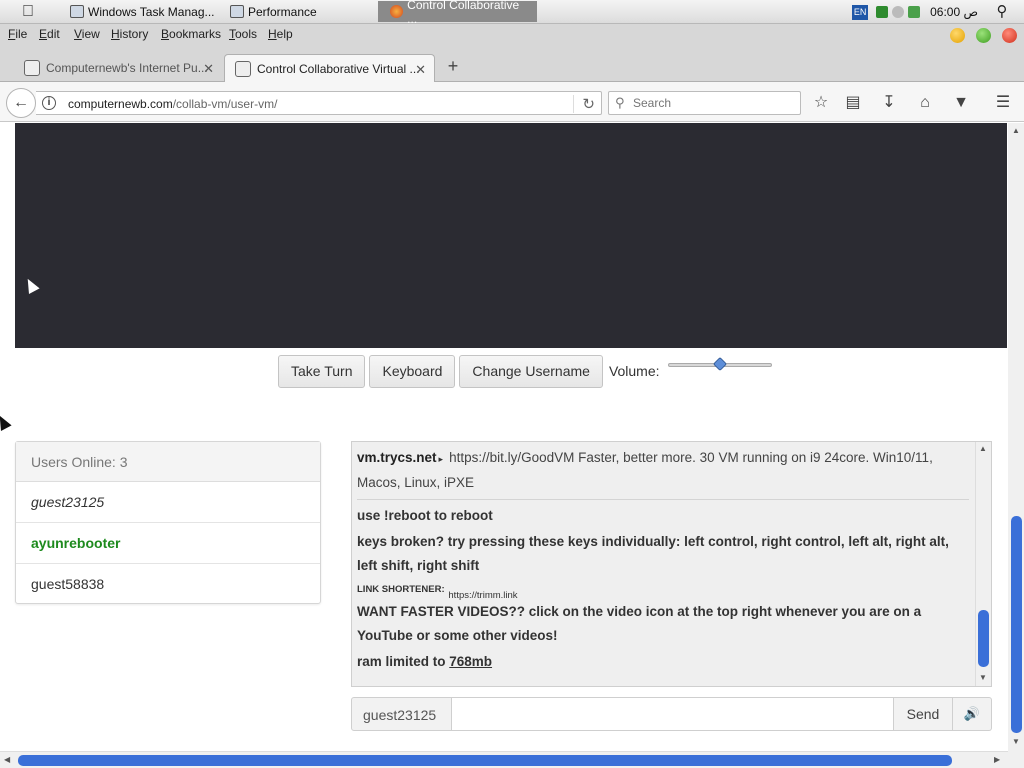 This screenshot has height=768, width=1024. Describe the element at coordinates (120, 104) in the screenshot. I see `url-host: computernewb.com` at that location.